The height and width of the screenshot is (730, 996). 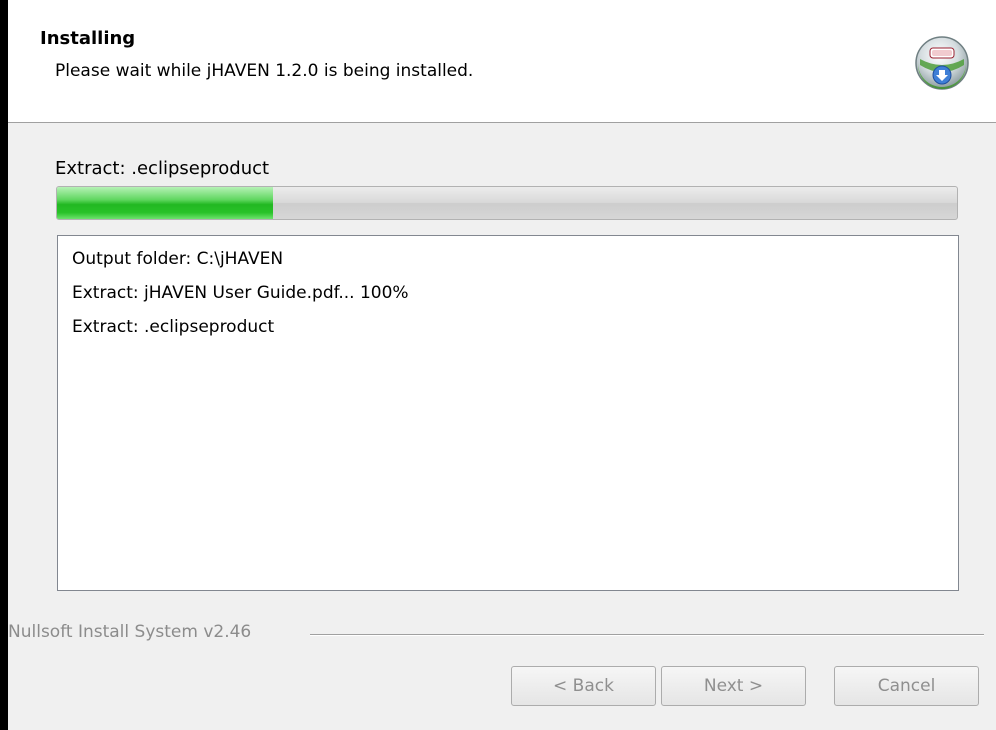 What do you see at coordinates (507, 203) in the screenshot?
I see `progress-bar` at bounding box center [507, 203].